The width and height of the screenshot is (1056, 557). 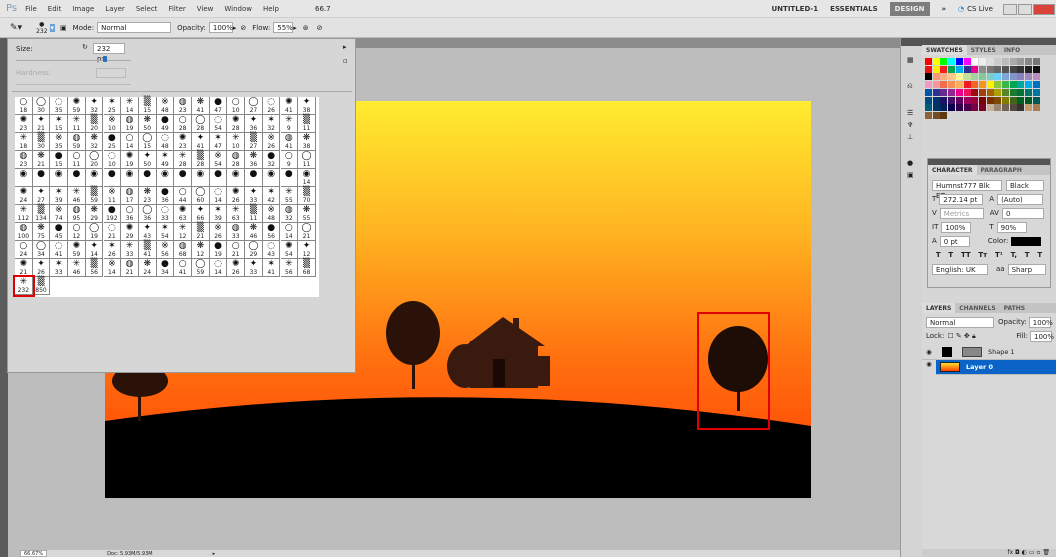 I want to click on brush-preset: ✳ 10, so click(x=236, y=142).